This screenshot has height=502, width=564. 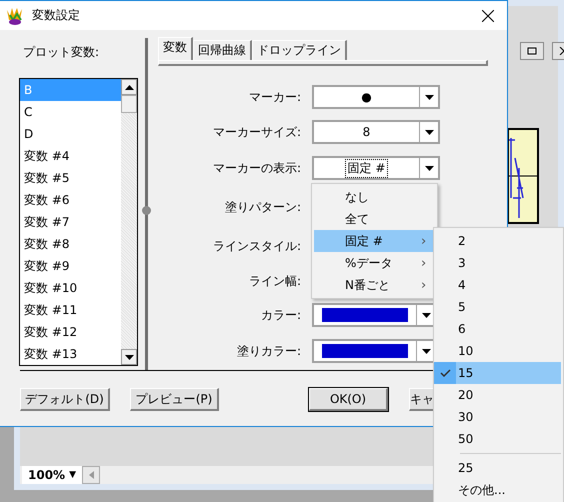 I want to click on restore-icon, so click(x=532, y=51).